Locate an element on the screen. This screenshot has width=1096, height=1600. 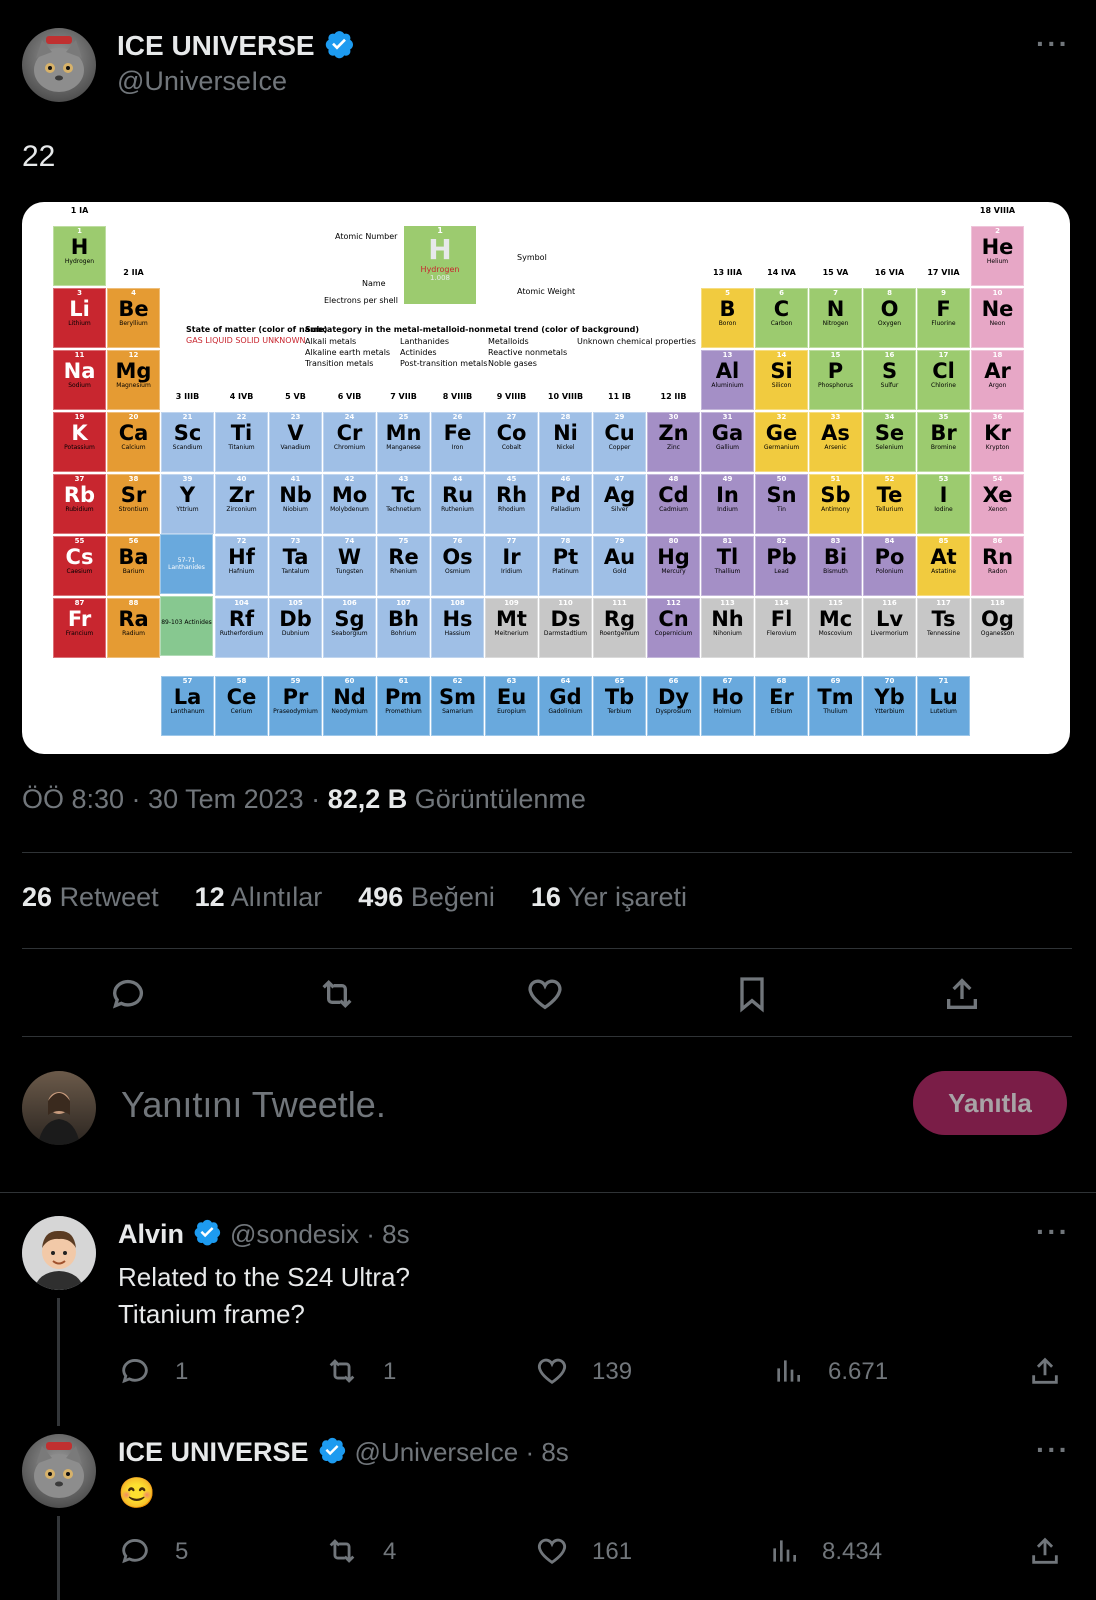
element-name: Rhodium is located at coordinates (511, 509).